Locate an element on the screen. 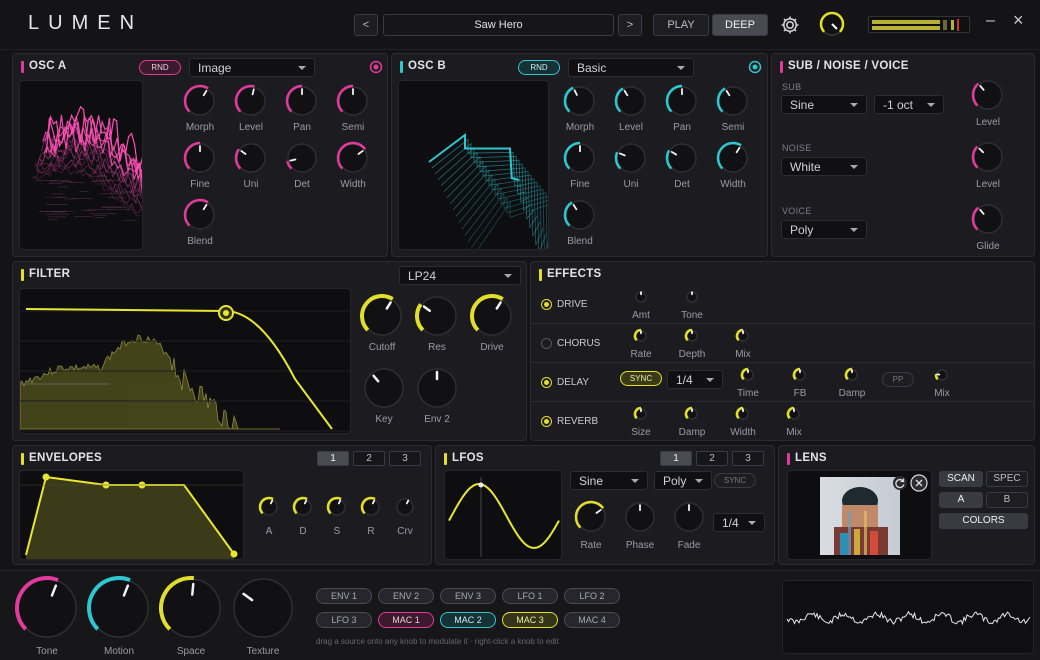  filter-drive-knob is located at coordinates (492, 316).